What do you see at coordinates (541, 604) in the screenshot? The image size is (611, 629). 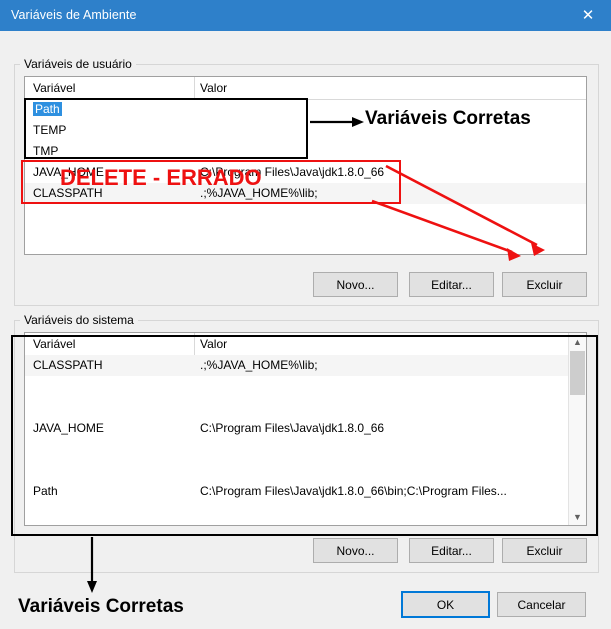 I see `cancel-button: Cancelar` at bounding box center [541, 604].